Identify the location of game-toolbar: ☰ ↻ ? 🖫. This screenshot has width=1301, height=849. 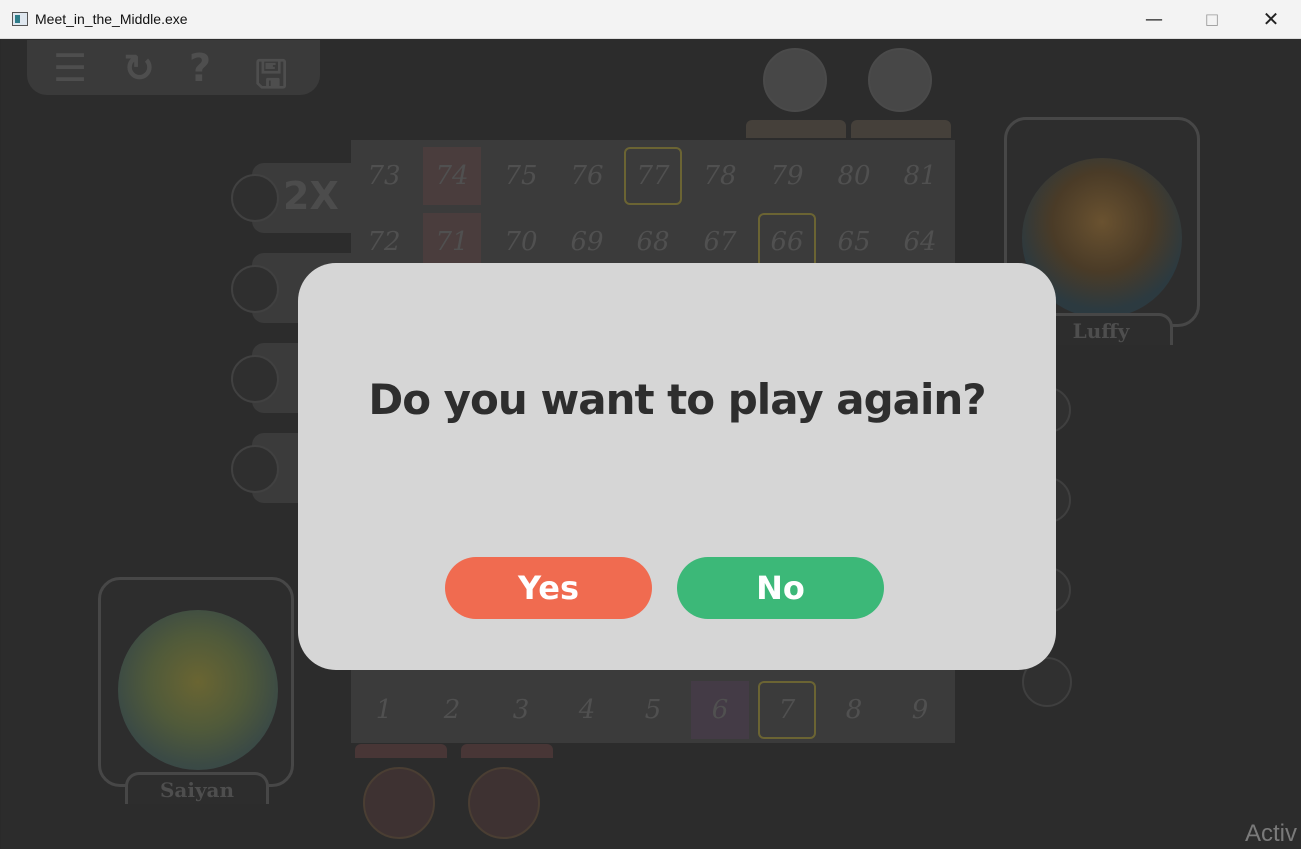
(173, 68).